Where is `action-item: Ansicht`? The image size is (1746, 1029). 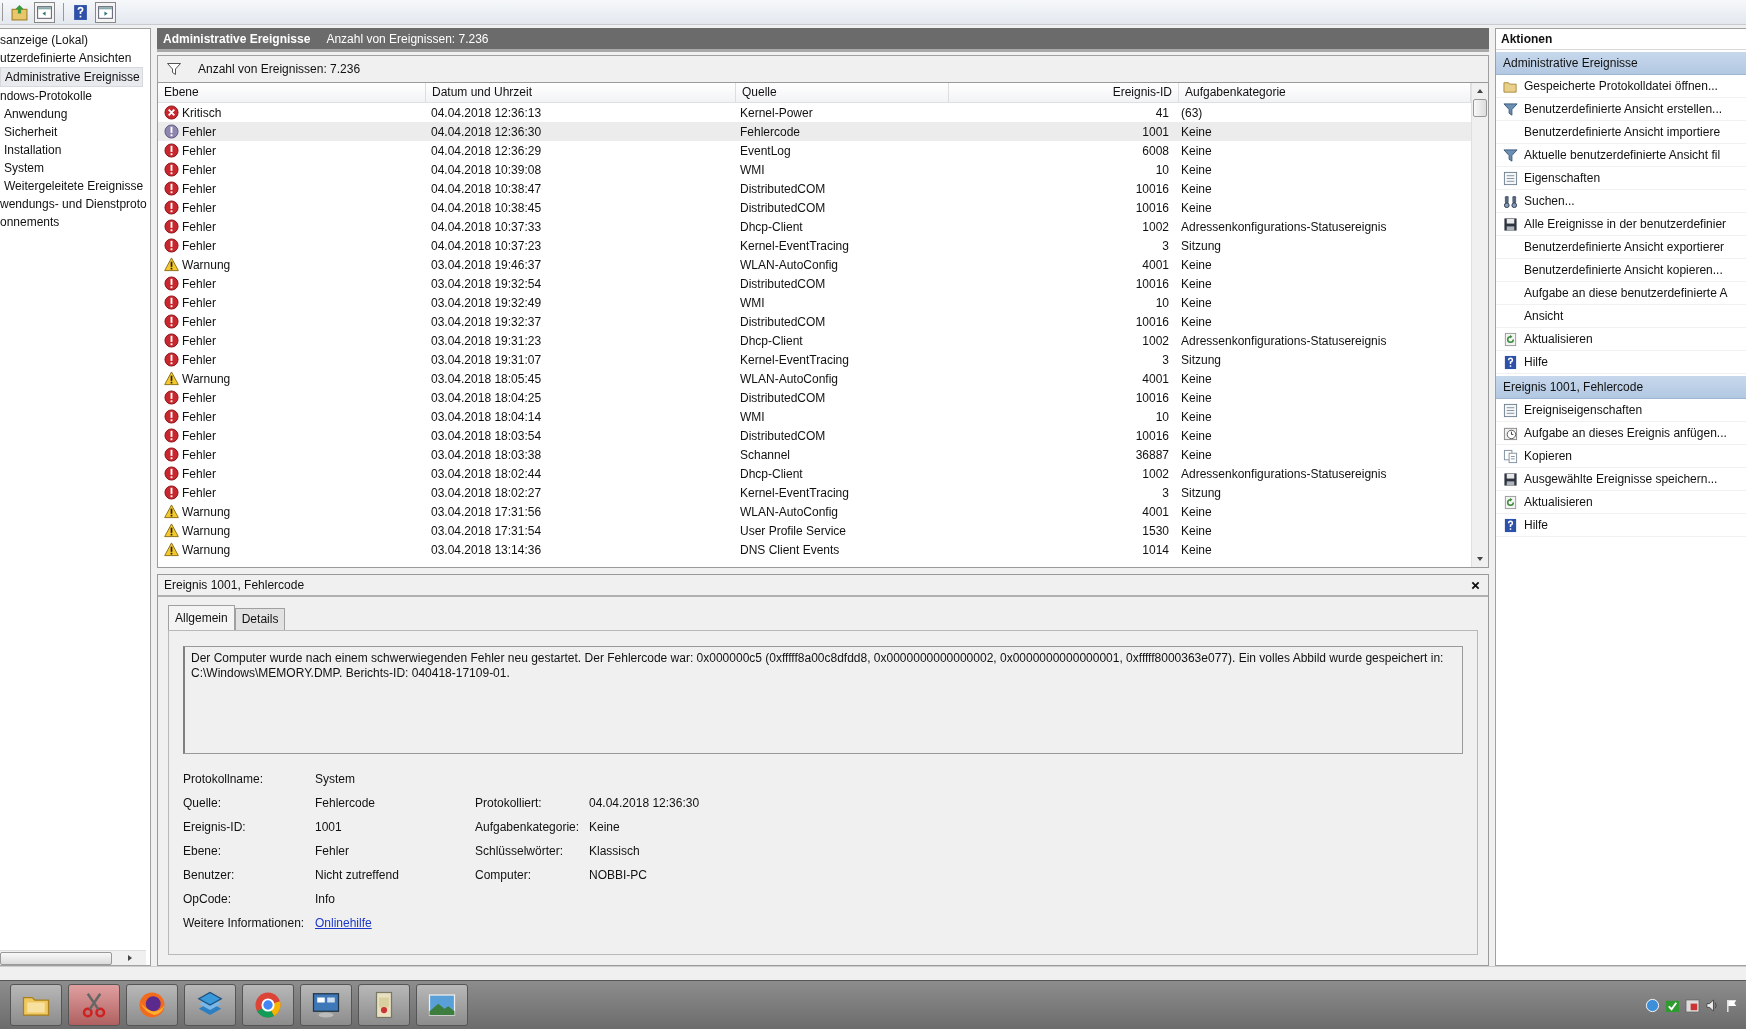 action-item: Ansicht is located at coordinates (1621, 316).